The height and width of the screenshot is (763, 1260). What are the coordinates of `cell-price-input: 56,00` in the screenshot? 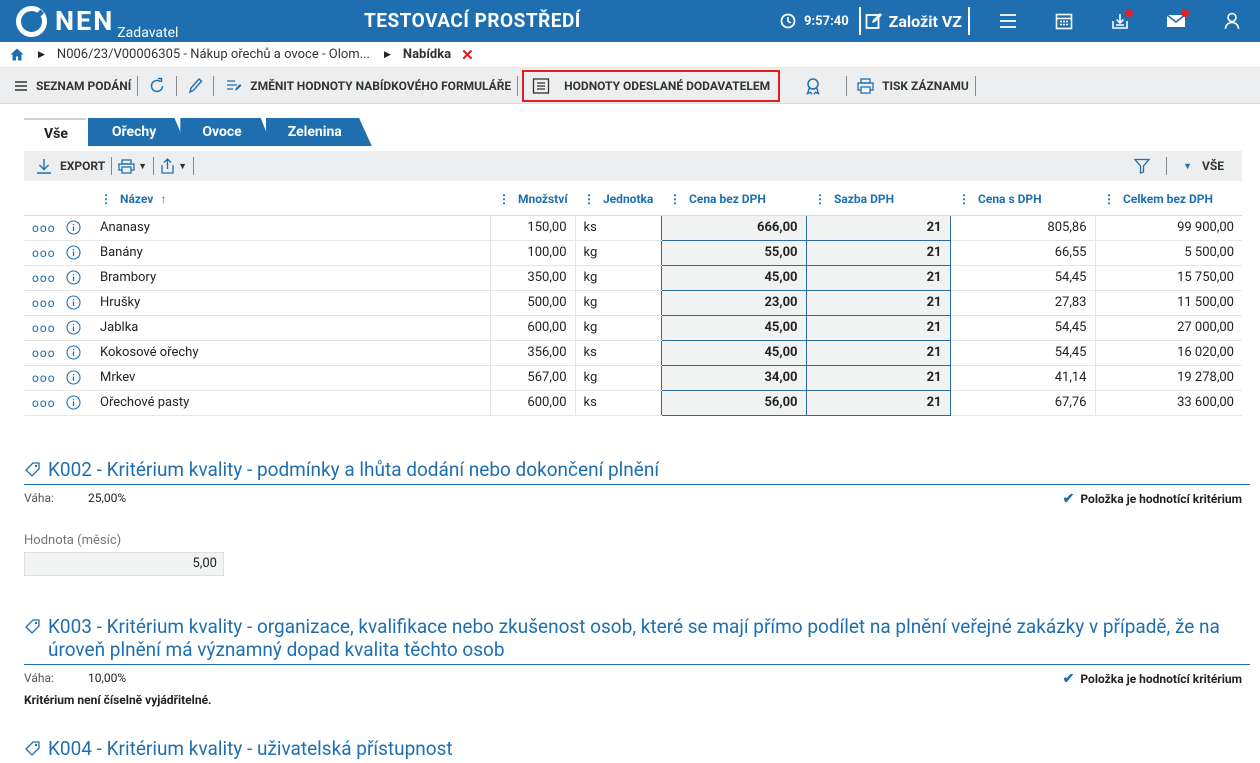 It's located at (733, 402).